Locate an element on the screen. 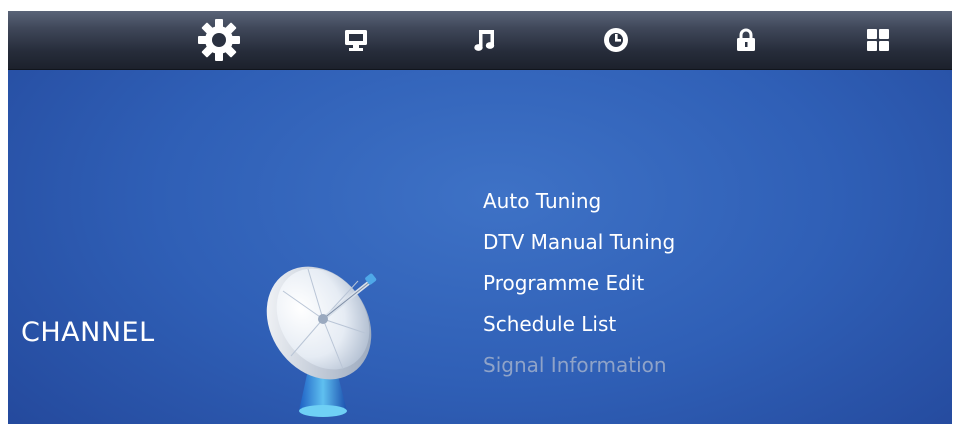 The height and width of the screenshot is (429, 960). menu-item-auto-tuning: Auto Tuning is located at coordinates (579, 205).